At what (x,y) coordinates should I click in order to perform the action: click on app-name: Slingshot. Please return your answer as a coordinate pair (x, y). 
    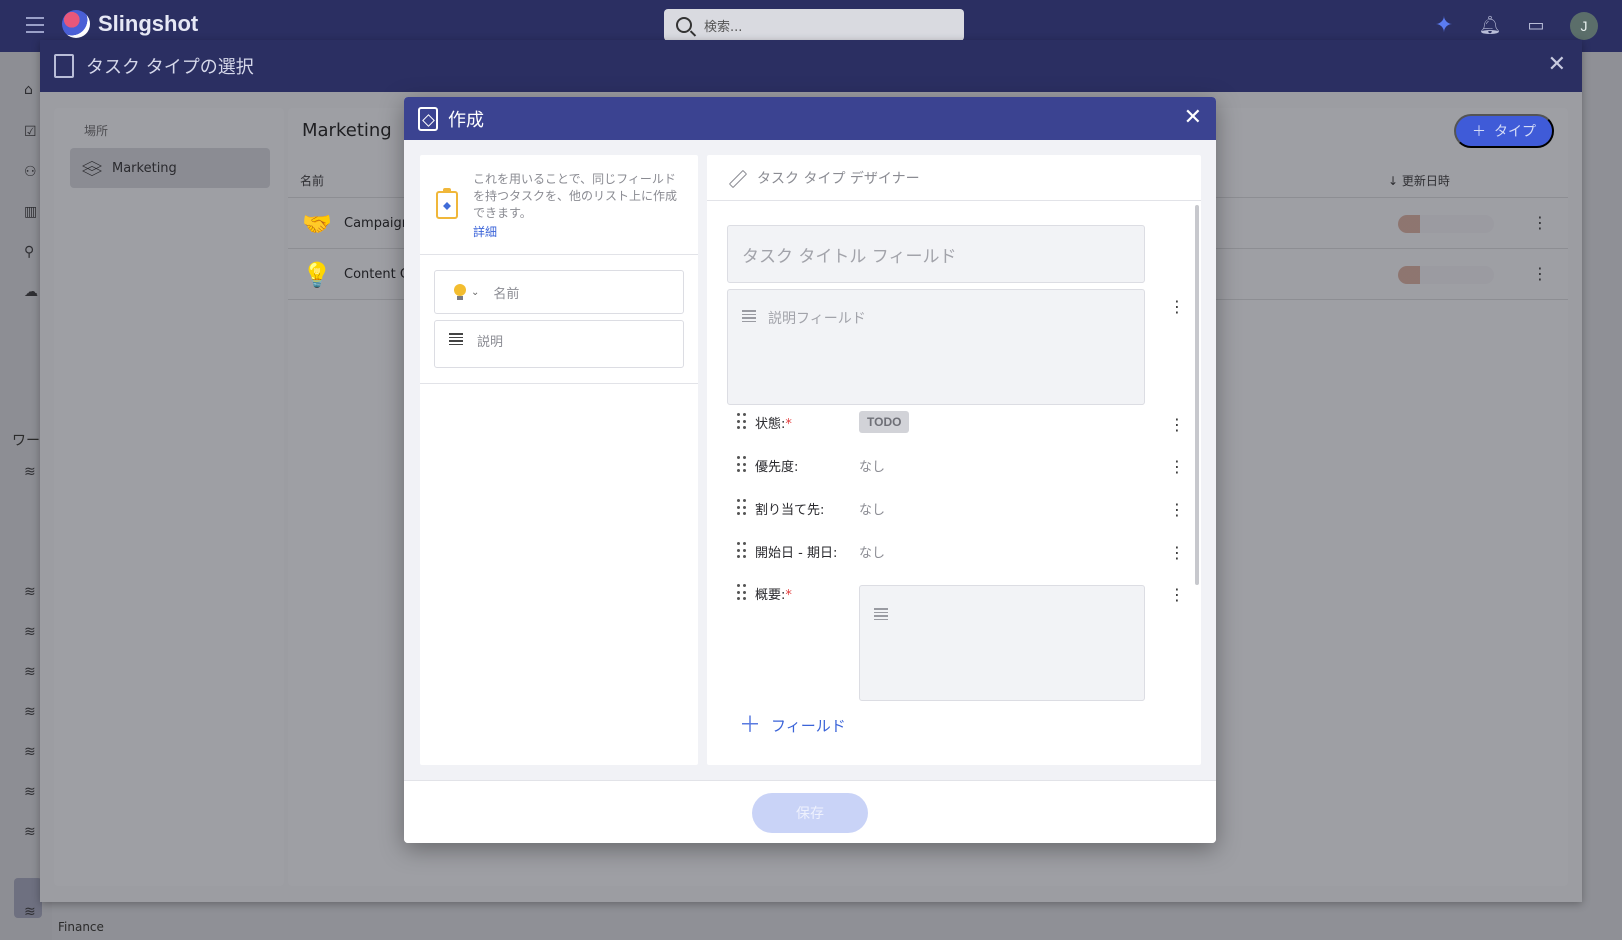
    Looking at the image, I should click on (148, 23).